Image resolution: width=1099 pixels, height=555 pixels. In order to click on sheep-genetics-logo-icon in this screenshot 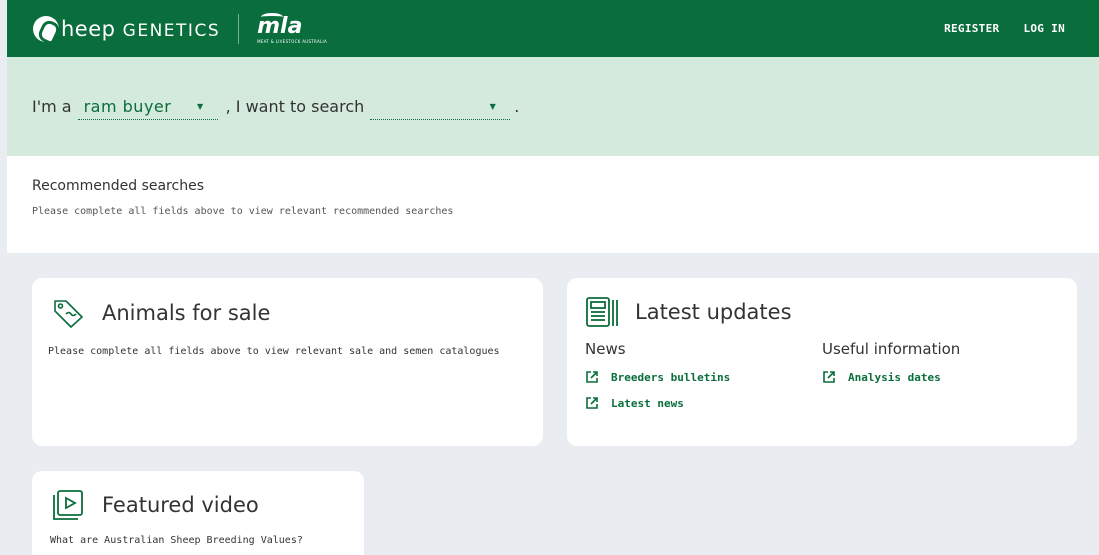, I will do `click(46, 28)`.